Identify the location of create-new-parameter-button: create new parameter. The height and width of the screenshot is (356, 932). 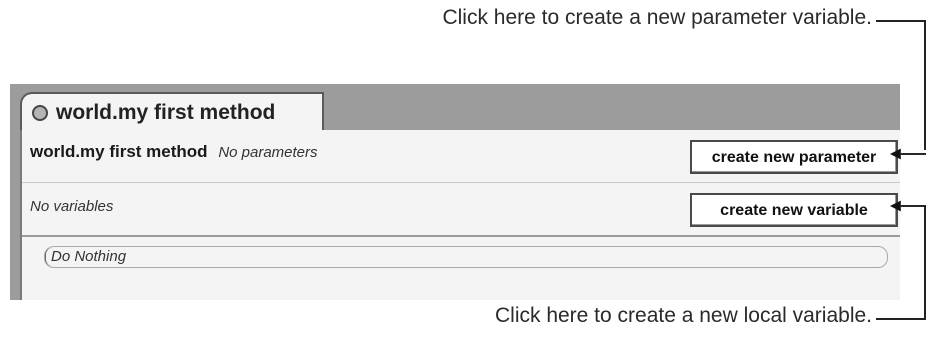
(794, 157).